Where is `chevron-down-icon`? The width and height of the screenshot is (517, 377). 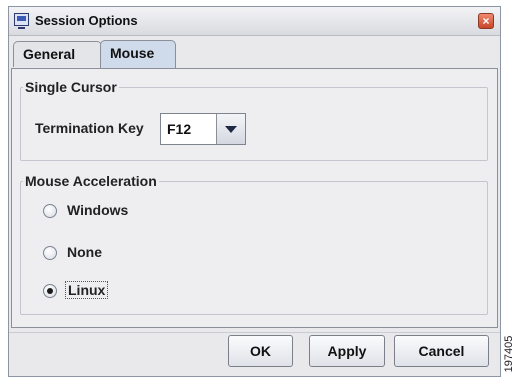
chevron-down-icon is located at coordinates (230, 129).